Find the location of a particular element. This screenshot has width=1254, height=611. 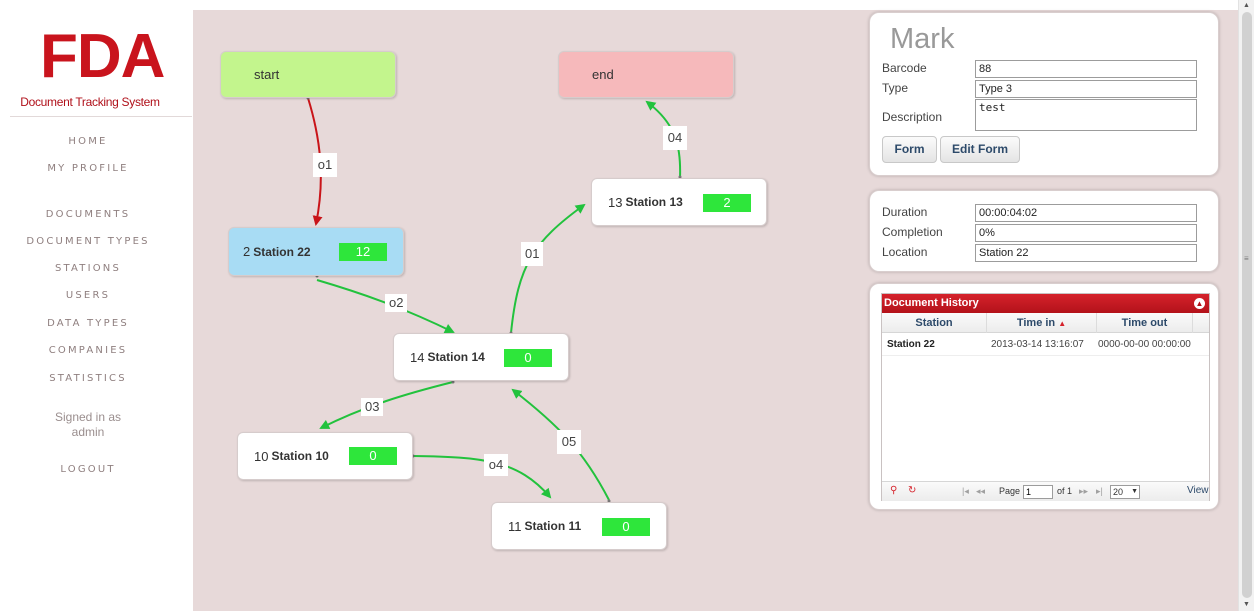

completion-field is located at coordinates (1086, 233).